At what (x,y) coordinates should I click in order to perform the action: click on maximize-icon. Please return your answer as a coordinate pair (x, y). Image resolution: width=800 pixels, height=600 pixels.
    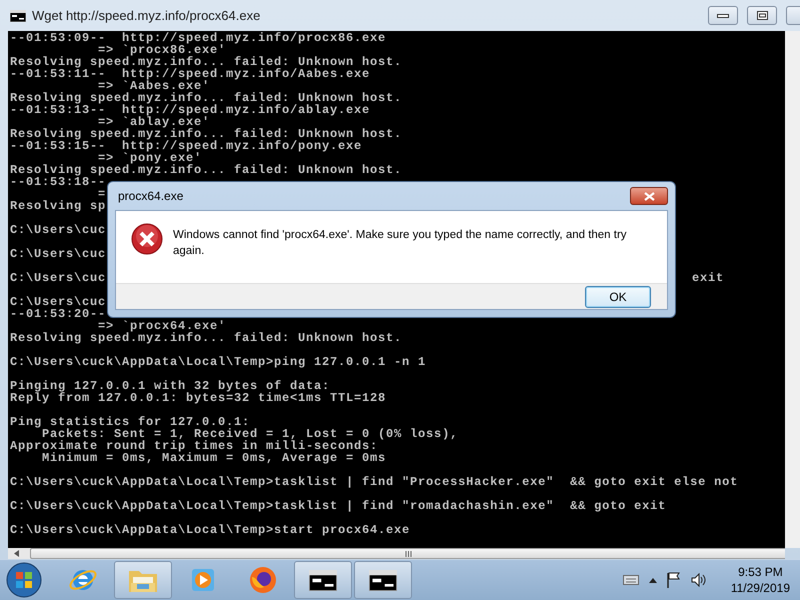
    Looking at the image, I should click on (762, 15).